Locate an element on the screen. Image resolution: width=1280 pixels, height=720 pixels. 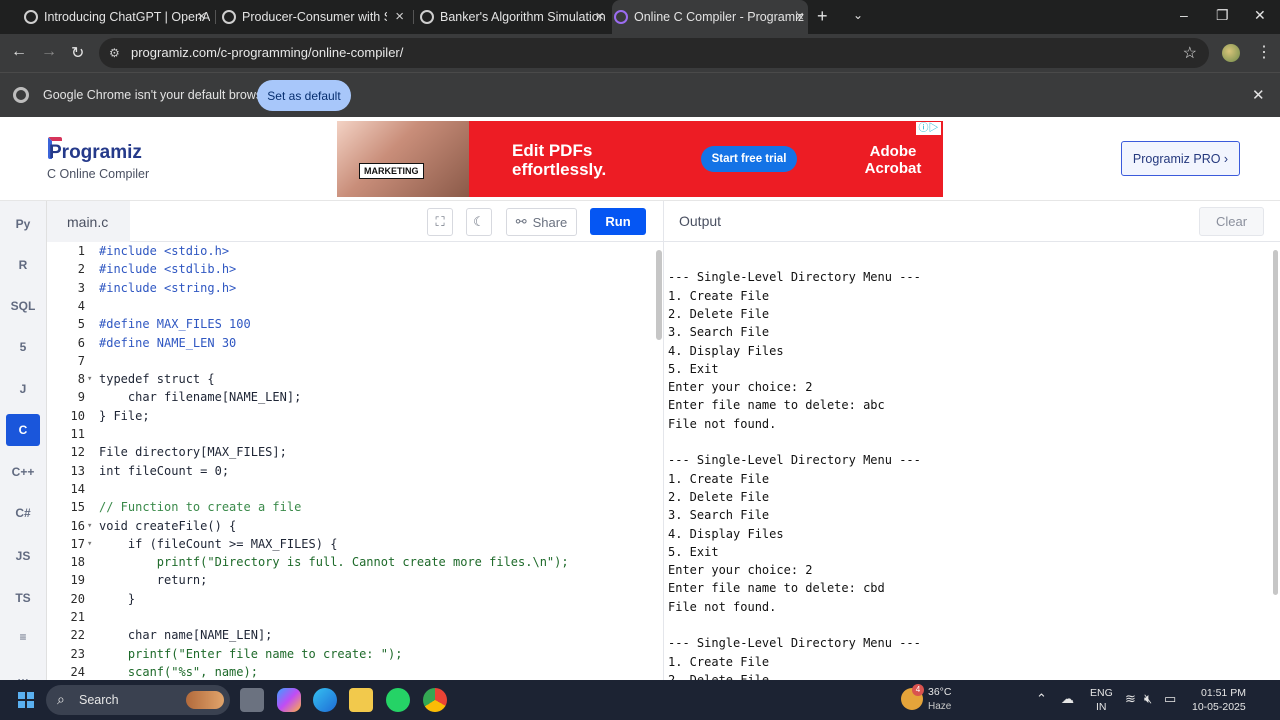
programiz-pro-button: Programiz PRO › is located at coordinates (1180, 158).